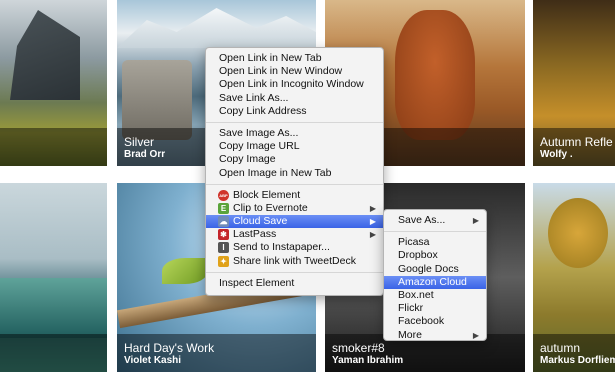 Image resolution: width=615 pixels, height=372 pixels. I want to click on menu-item-copy-image-url: Copy Image URL, so click(294, 146).